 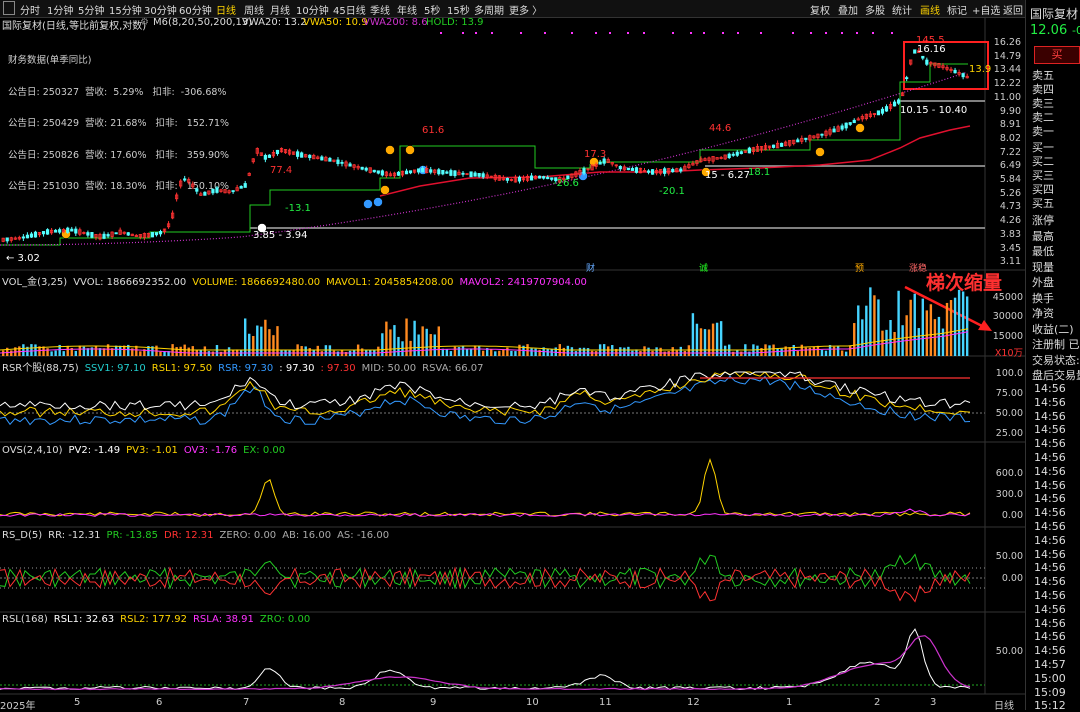 What do you see at coordinates (1056, 360) in the screenshot?
I see `quote-row-label: 交易状态:` at bounding box center [1056, 360].